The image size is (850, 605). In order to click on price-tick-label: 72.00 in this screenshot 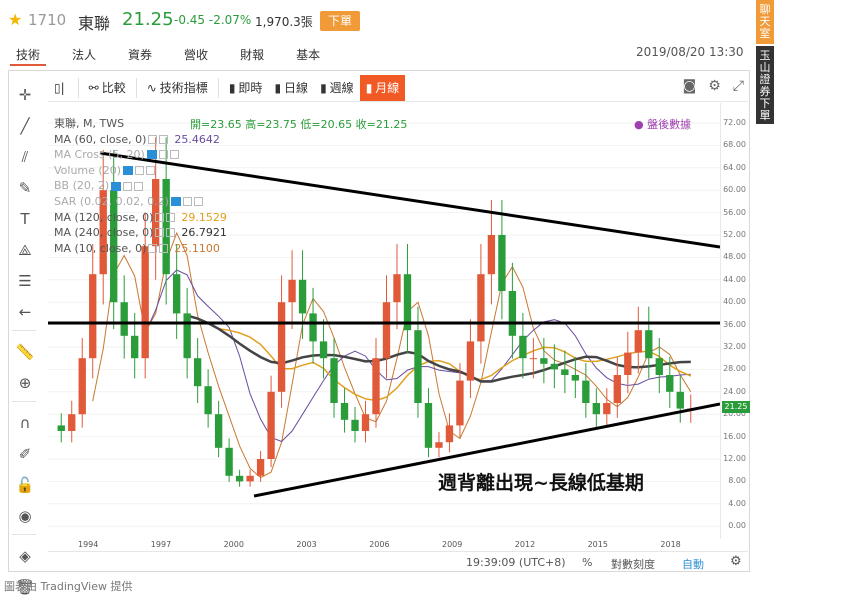, I will do `click(734, 122)`.